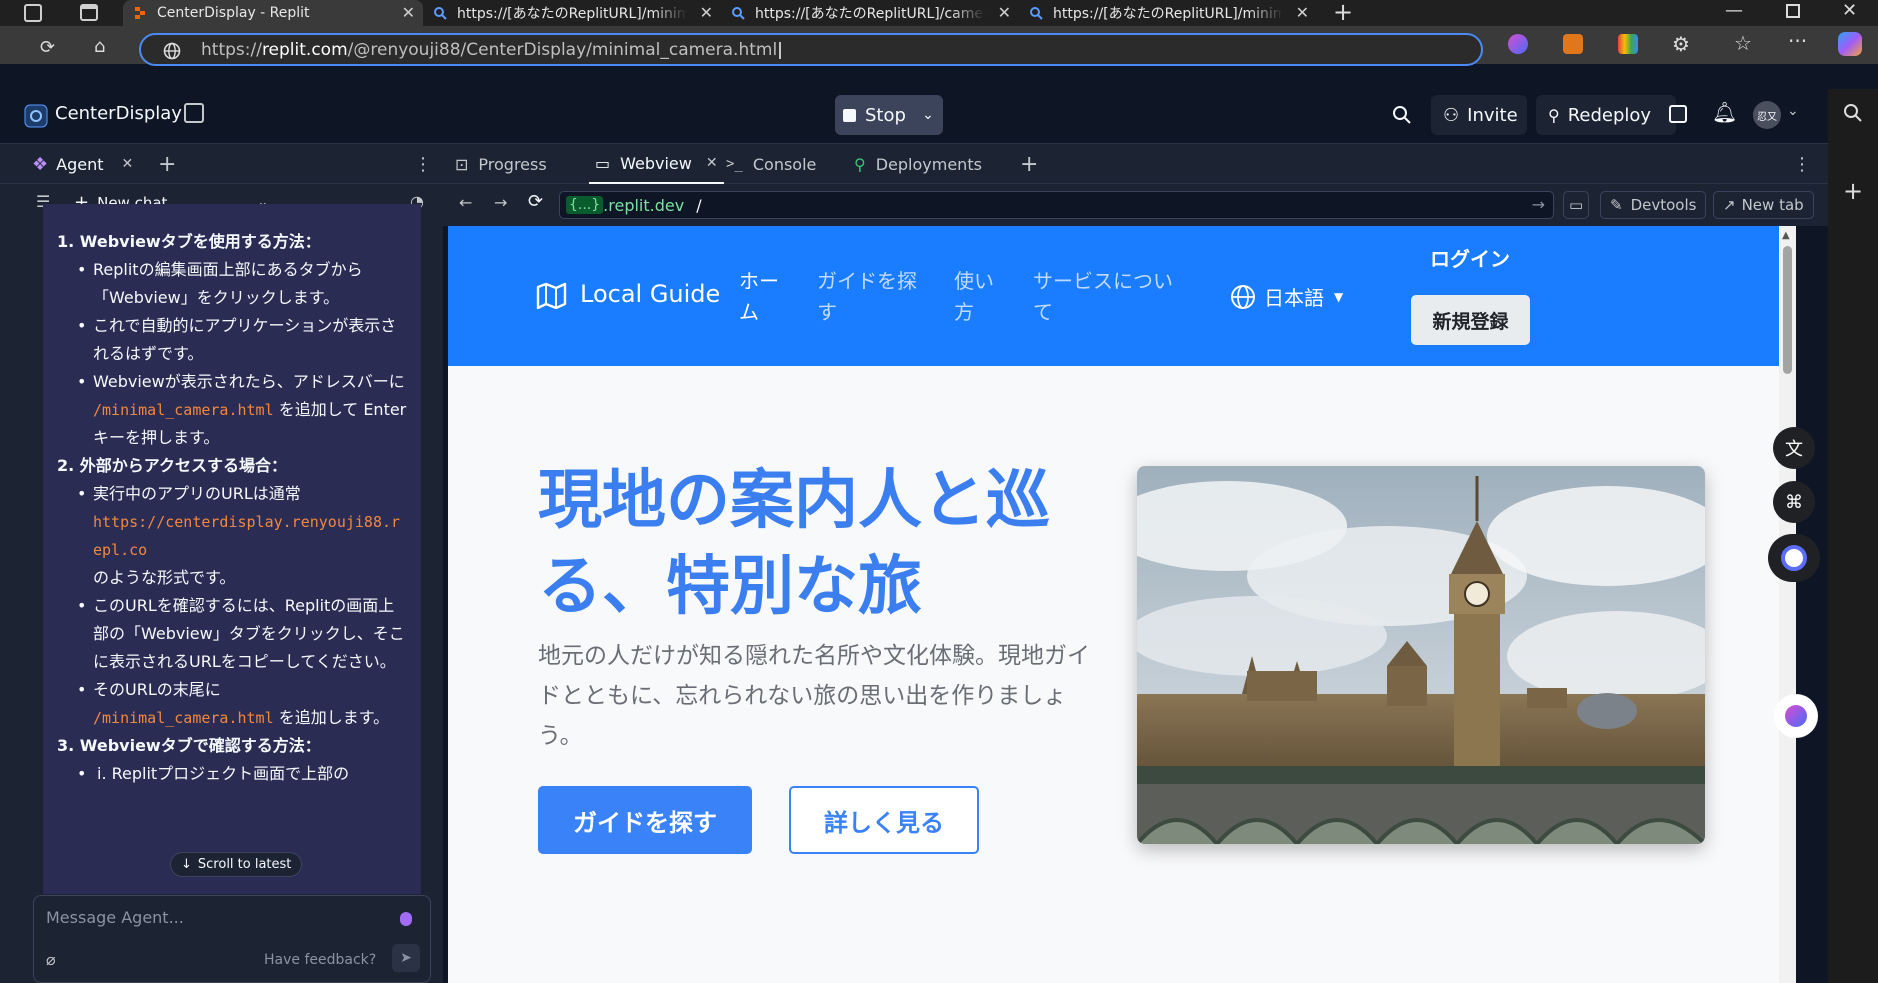 This screenshot has width=1878, height=983. Describe the element at coordinates (734, 164) in the screenshot. I see `terminal-icon: >_` at that location.